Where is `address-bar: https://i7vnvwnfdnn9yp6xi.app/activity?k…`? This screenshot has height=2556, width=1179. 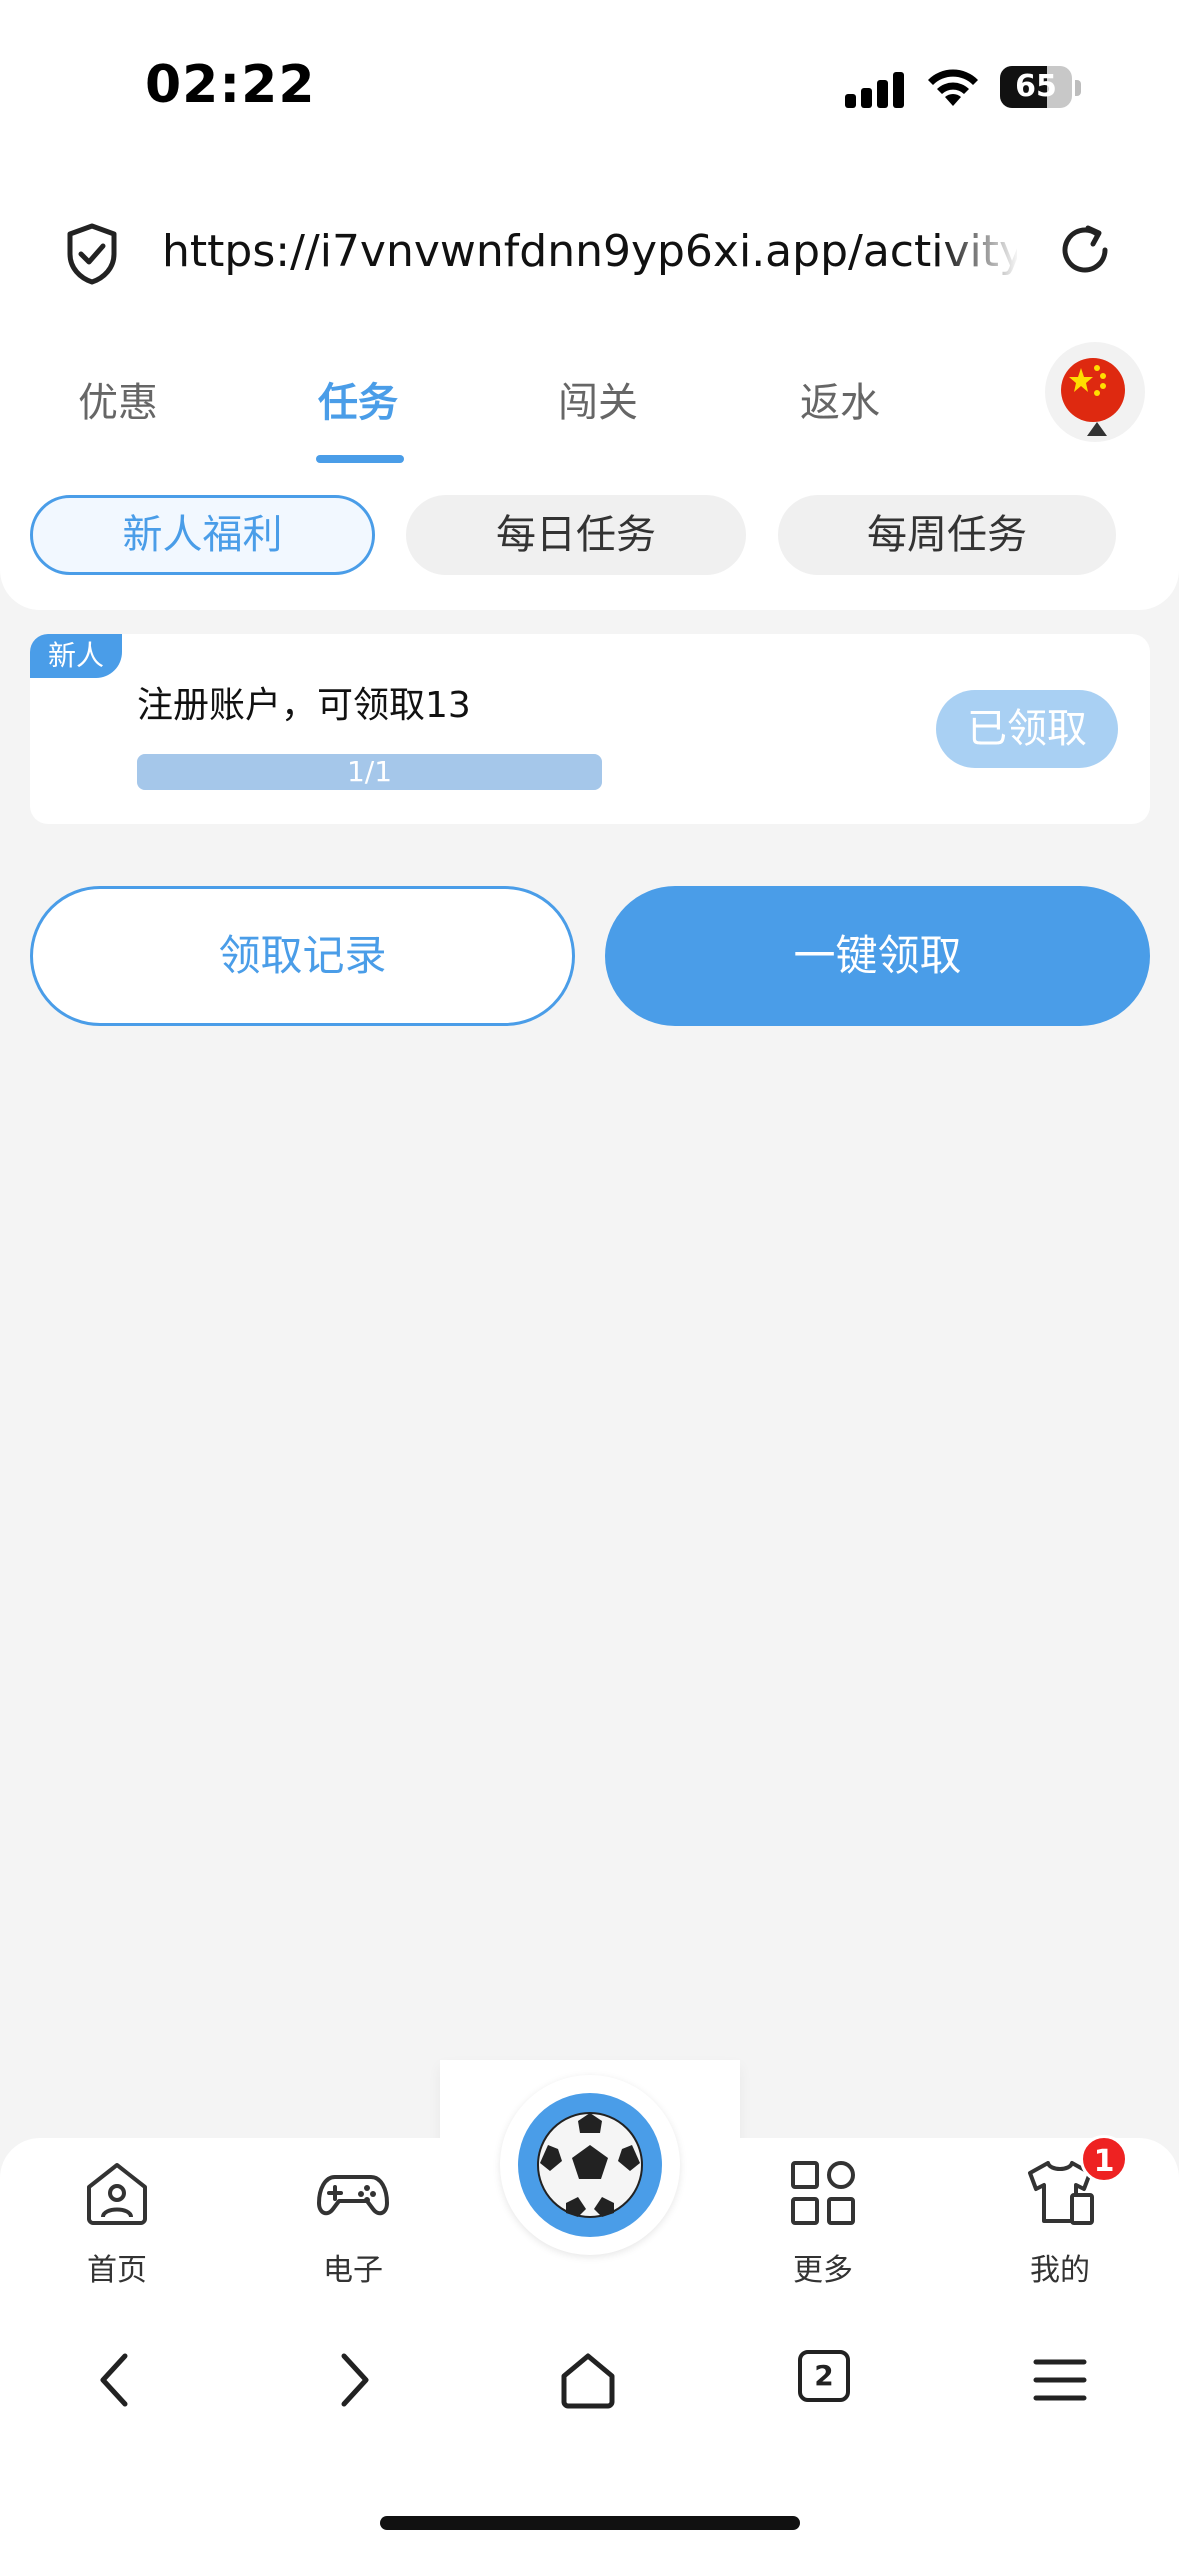
address-bar: https://i7vnvwnfdnn9yp6xi.app/activity?k… is located at coordinates (589, 245).